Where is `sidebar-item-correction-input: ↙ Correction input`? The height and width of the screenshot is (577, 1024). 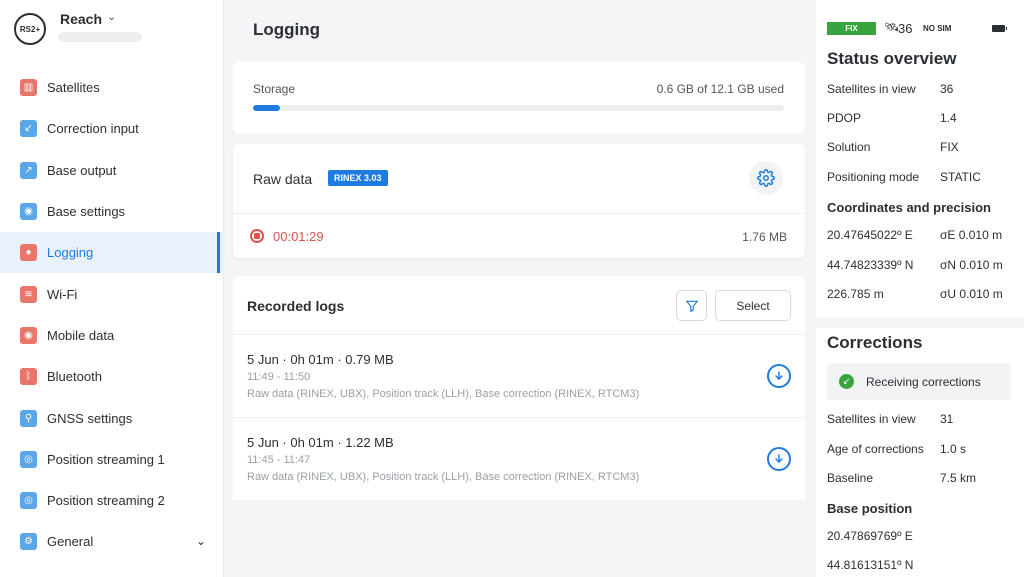
sidebar-item-correction-input: ↙ Correction input is located at coordinates (112, 128).